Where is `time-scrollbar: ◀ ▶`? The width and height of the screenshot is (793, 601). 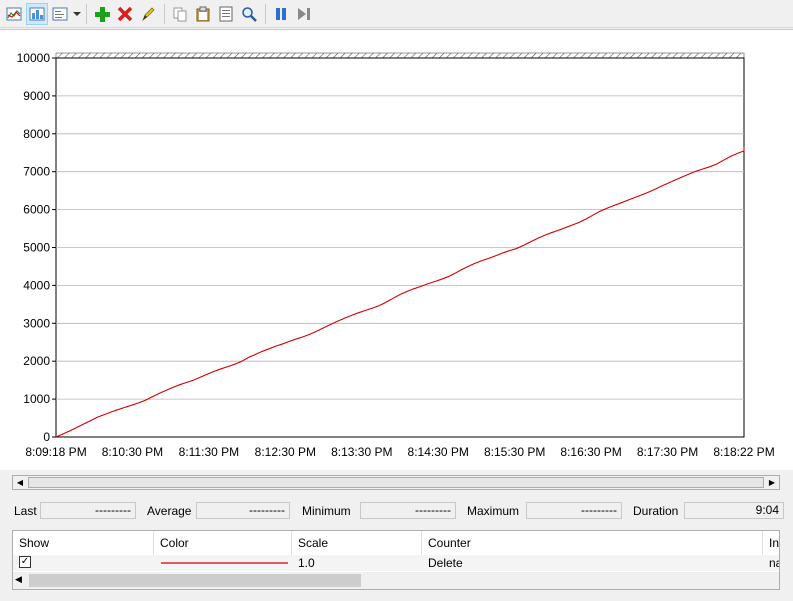
time-scrollbar: ◀ ▶ is located at coordinates (396, 482).